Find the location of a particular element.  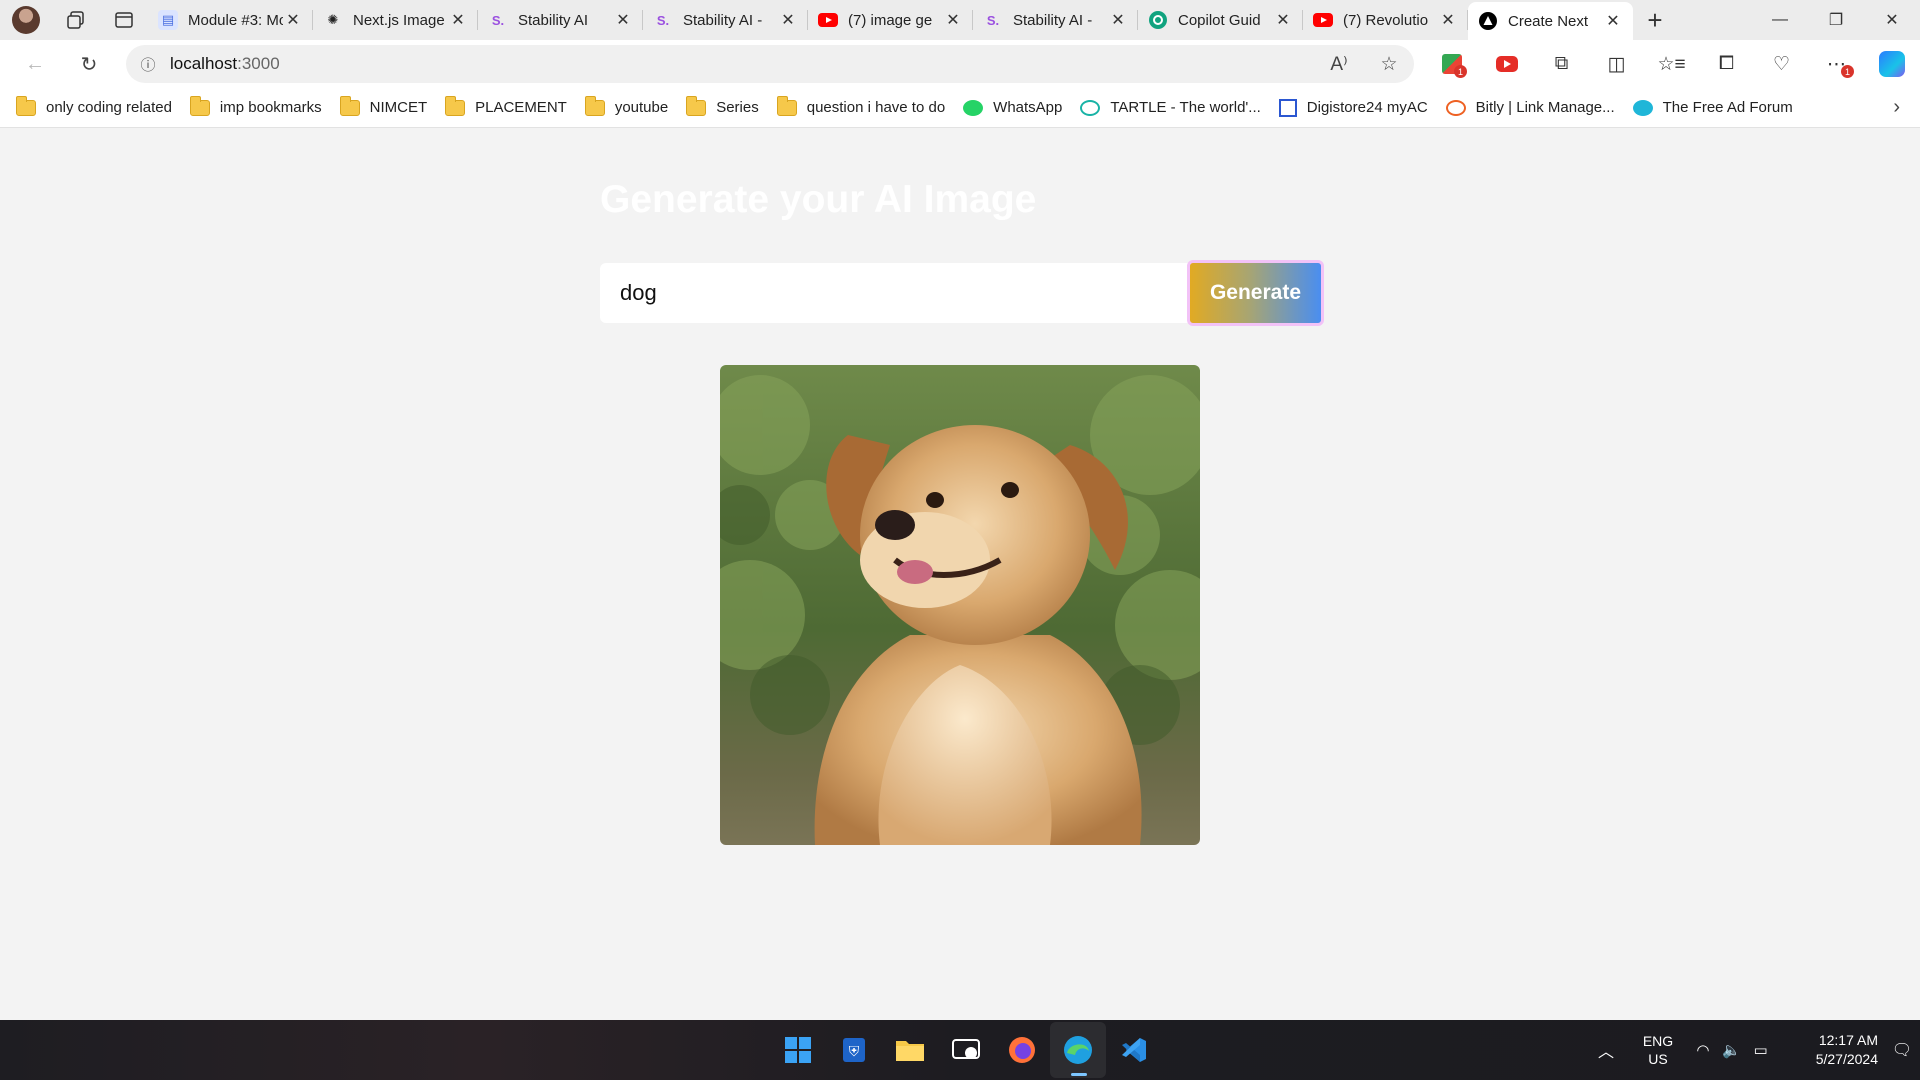

tab-nextjs-image: ✺ Next.js Image ✕ is located at coordinates (395, 20).